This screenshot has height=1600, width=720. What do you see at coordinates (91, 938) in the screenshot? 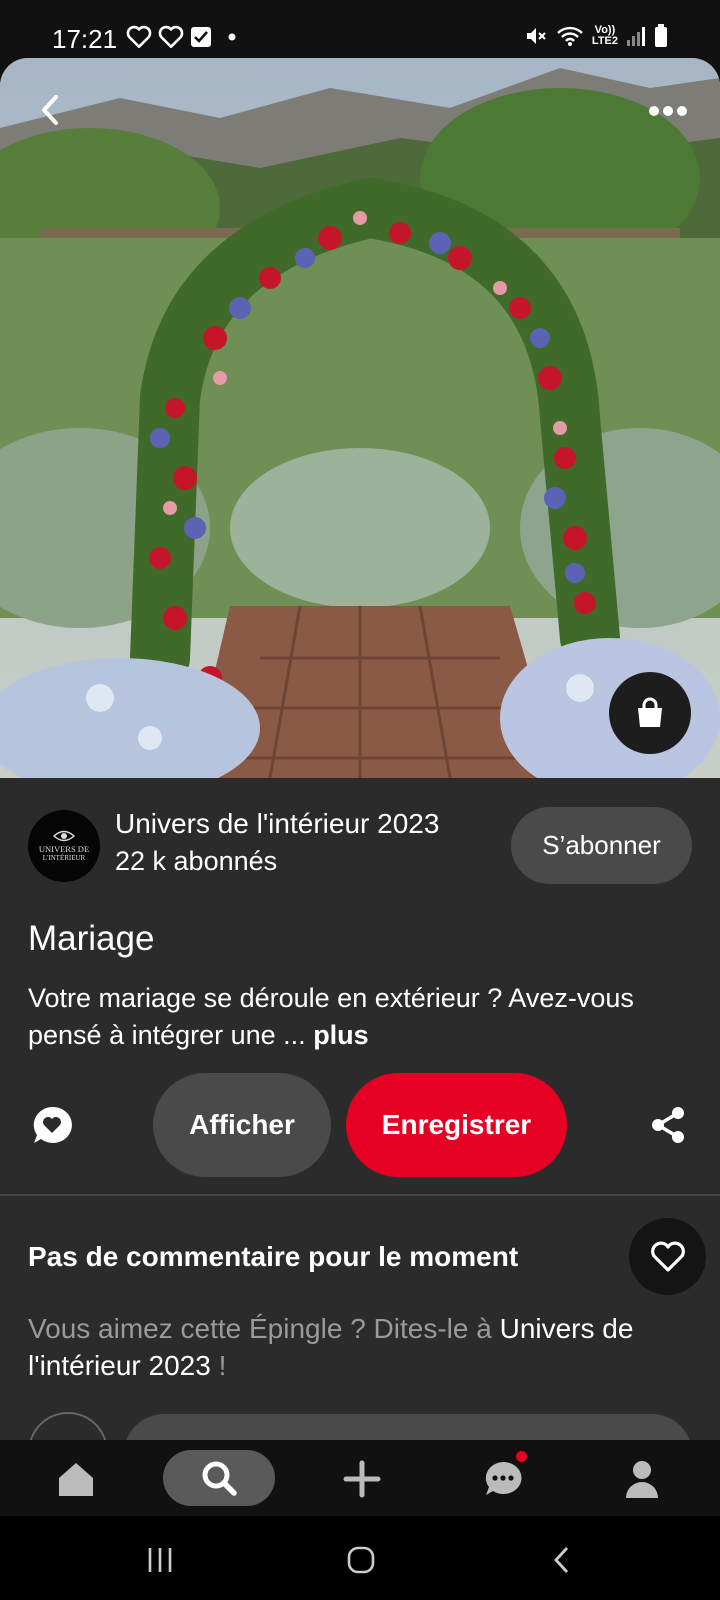
I see `pin-title: Mariage` at bounding box center [91, 938].